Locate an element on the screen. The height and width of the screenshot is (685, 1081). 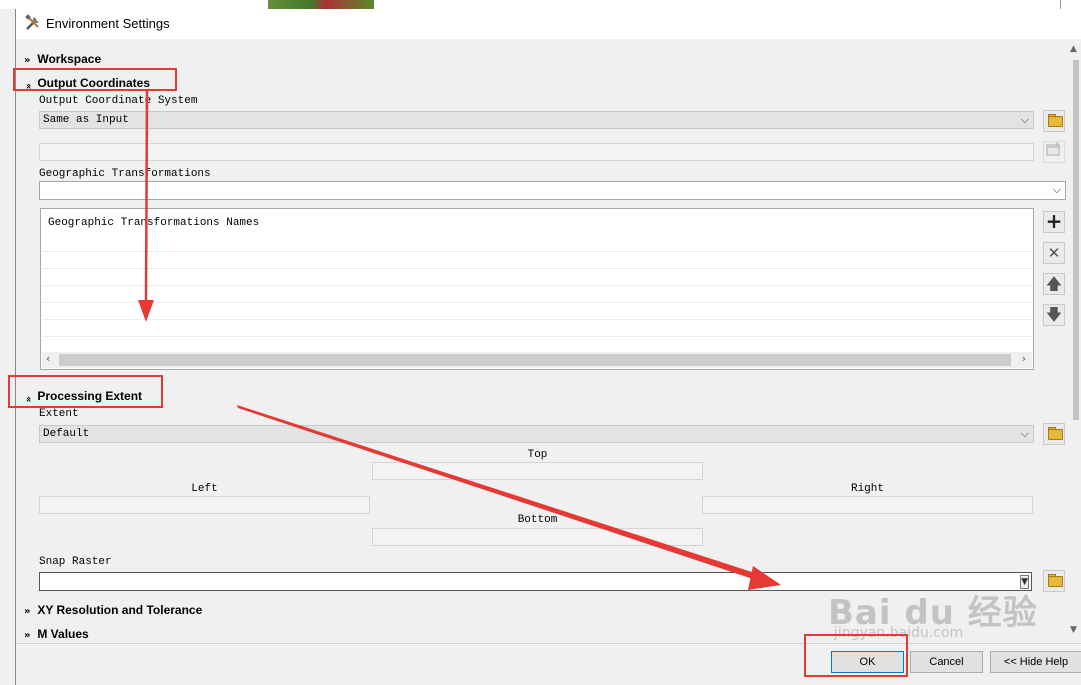
extent-right-label: Right is located at coordinates (867, 489).